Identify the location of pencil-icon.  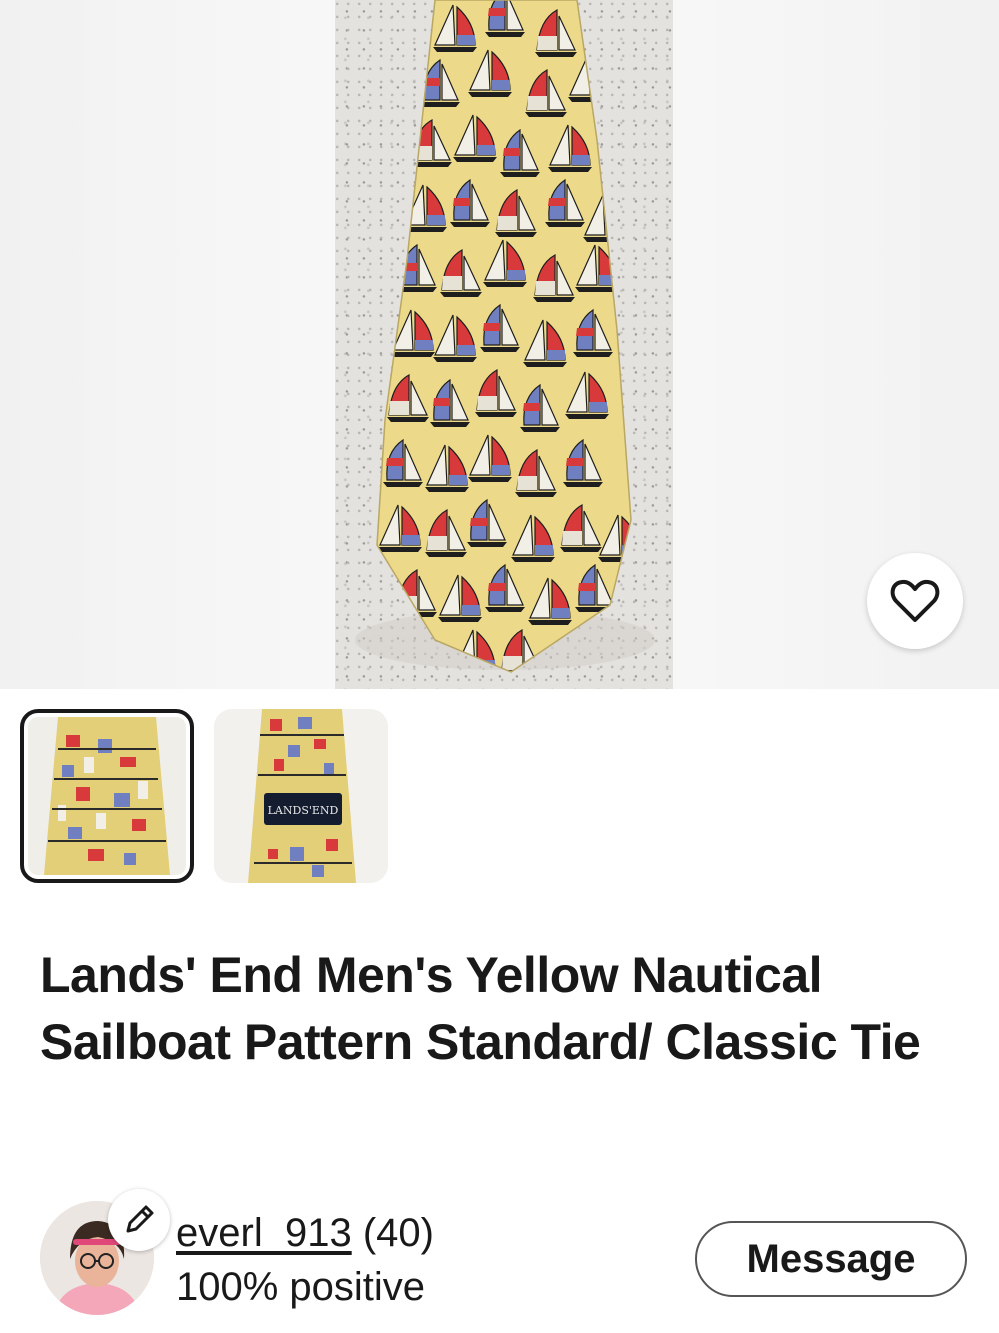
(140, 1219).